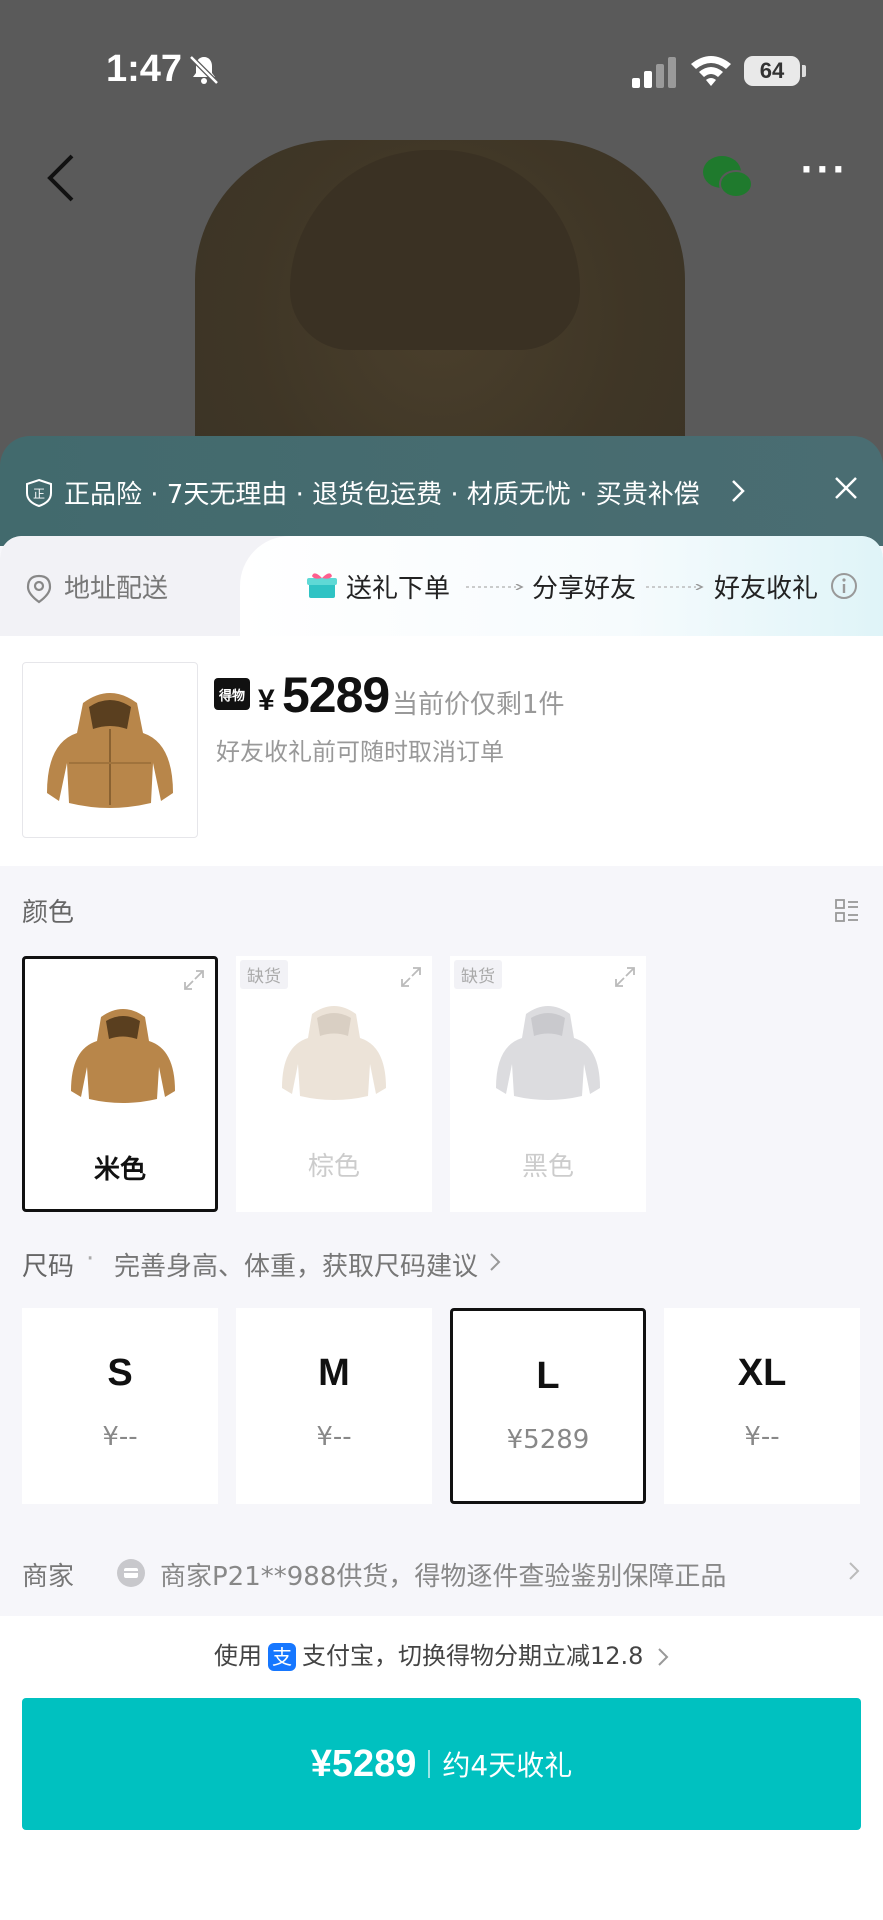 This screenshot has height=1920, width=883. I want to click on color-option-brown: 缺货 棕色, so click(334, 1084).